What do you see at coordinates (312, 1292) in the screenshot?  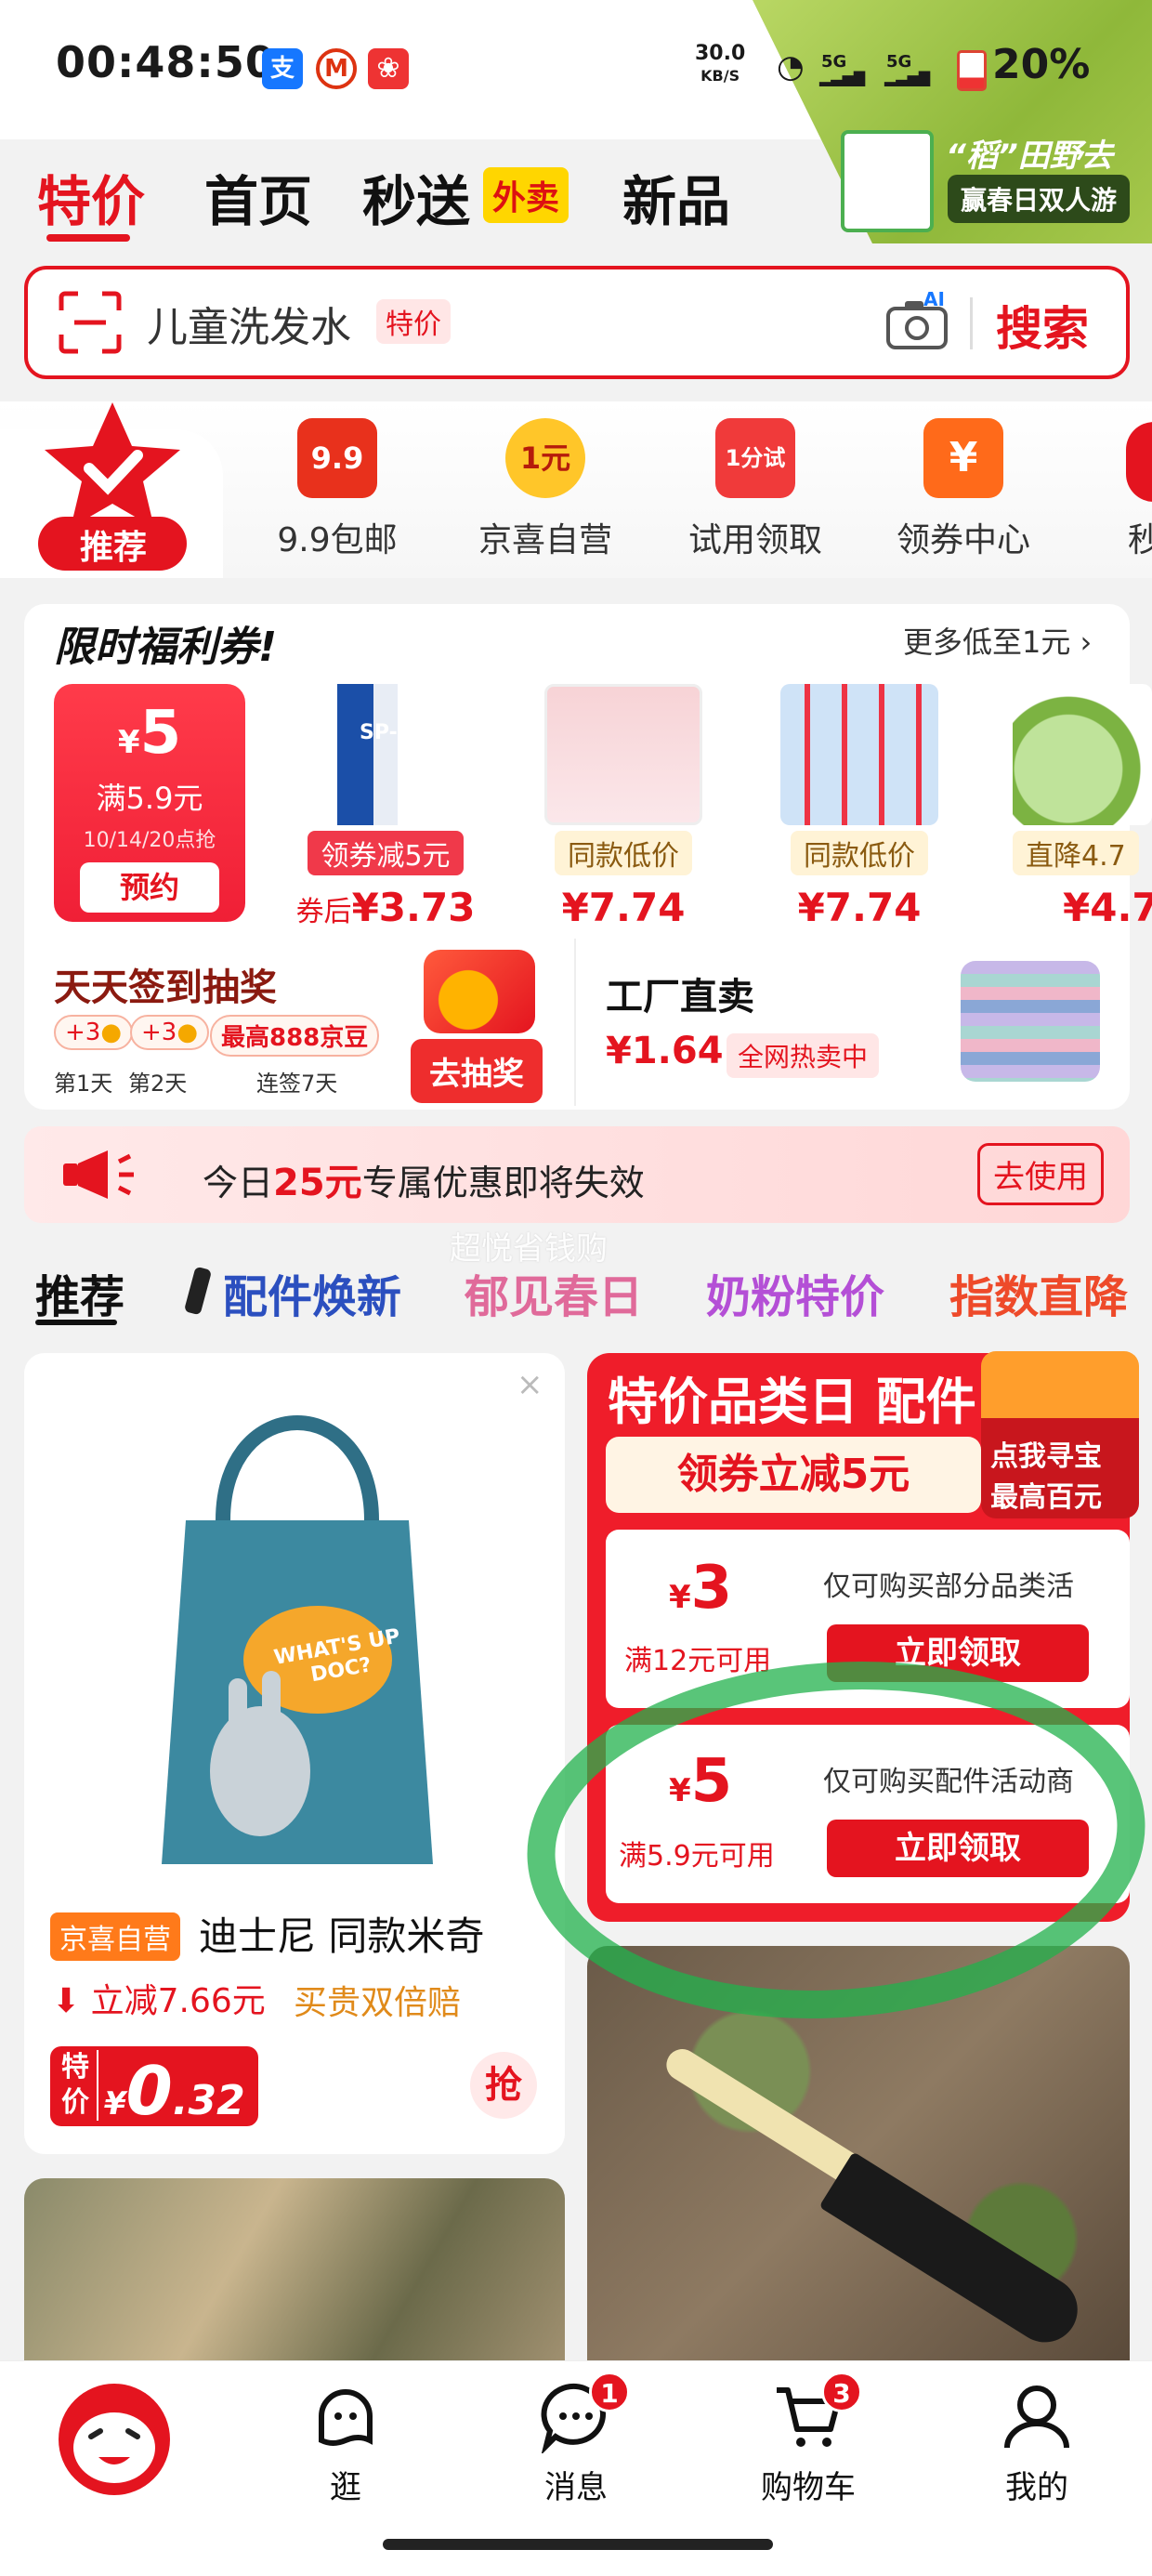 I see `feed-tab-accessory: 配件焕新` at bounding box center [312, 1292].